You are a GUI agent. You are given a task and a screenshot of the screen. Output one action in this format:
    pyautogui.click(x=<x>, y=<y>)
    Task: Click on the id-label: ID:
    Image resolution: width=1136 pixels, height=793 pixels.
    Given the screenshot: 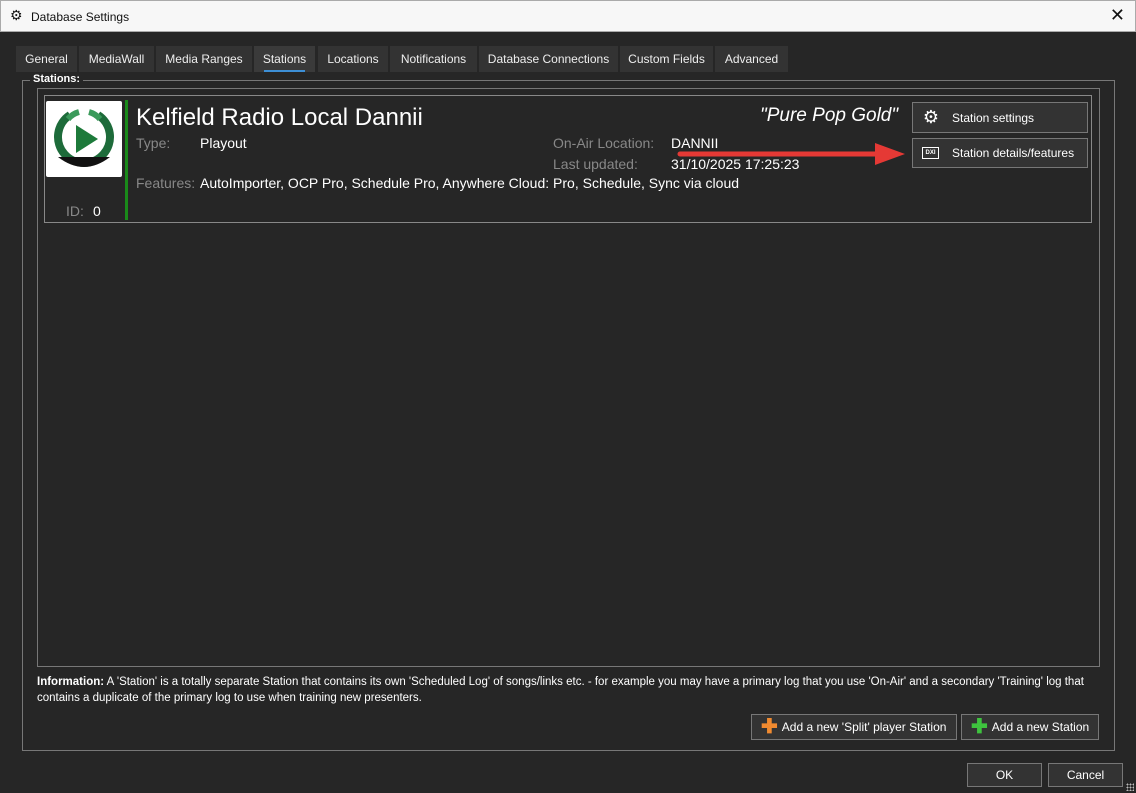 What is the action you would take?
    pyautogui.click(x=75, y=211)
    